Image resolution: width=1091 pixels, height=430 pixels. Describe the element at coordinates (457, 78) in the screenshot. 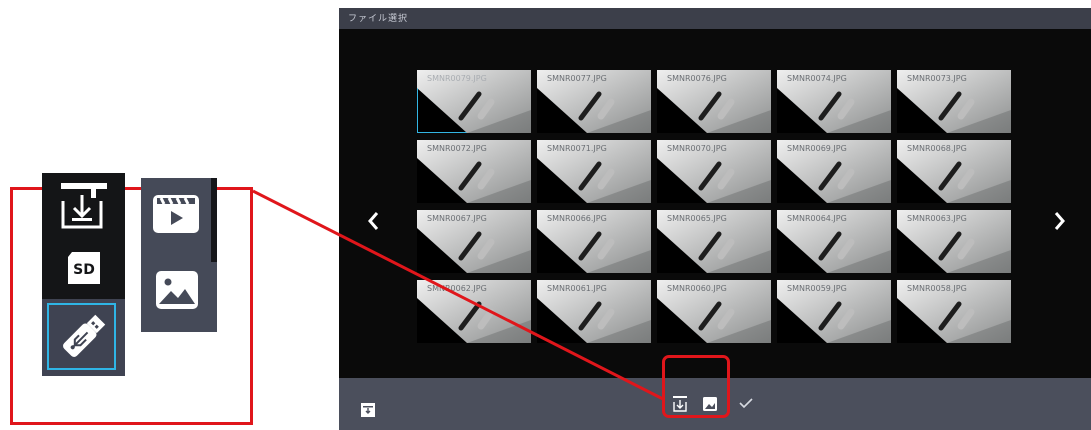

I see `file-name: SMNR0079.JPG` at that location.